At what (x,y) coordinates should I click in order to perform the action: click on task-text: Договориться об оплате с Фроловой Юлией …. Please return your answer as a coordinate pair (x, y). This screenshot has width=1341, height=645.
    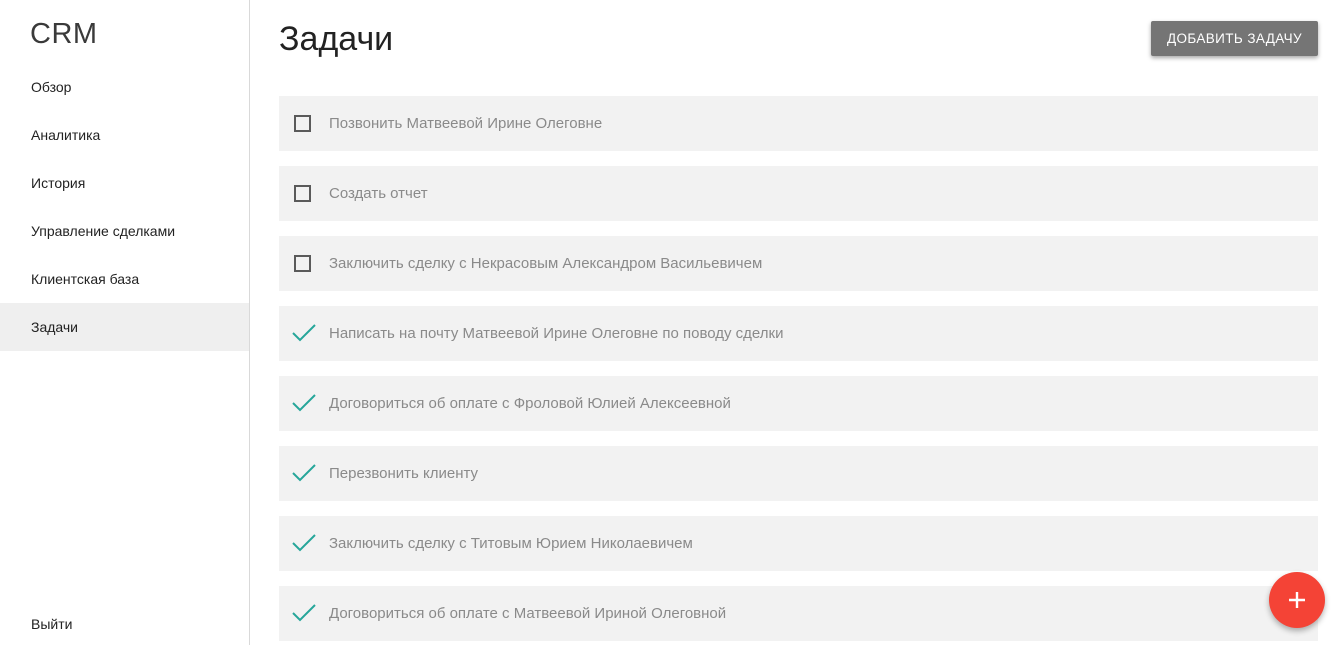
    Looking at the image, I should click on (530, 403).